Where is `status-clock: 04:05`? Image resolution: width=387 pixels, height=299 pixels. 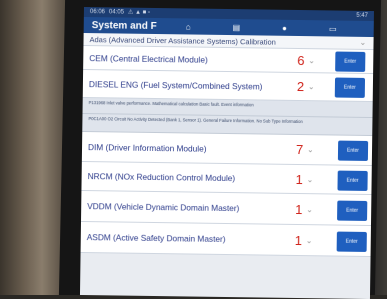 status-clock: 04:05 is located at coordinates (116, 12).